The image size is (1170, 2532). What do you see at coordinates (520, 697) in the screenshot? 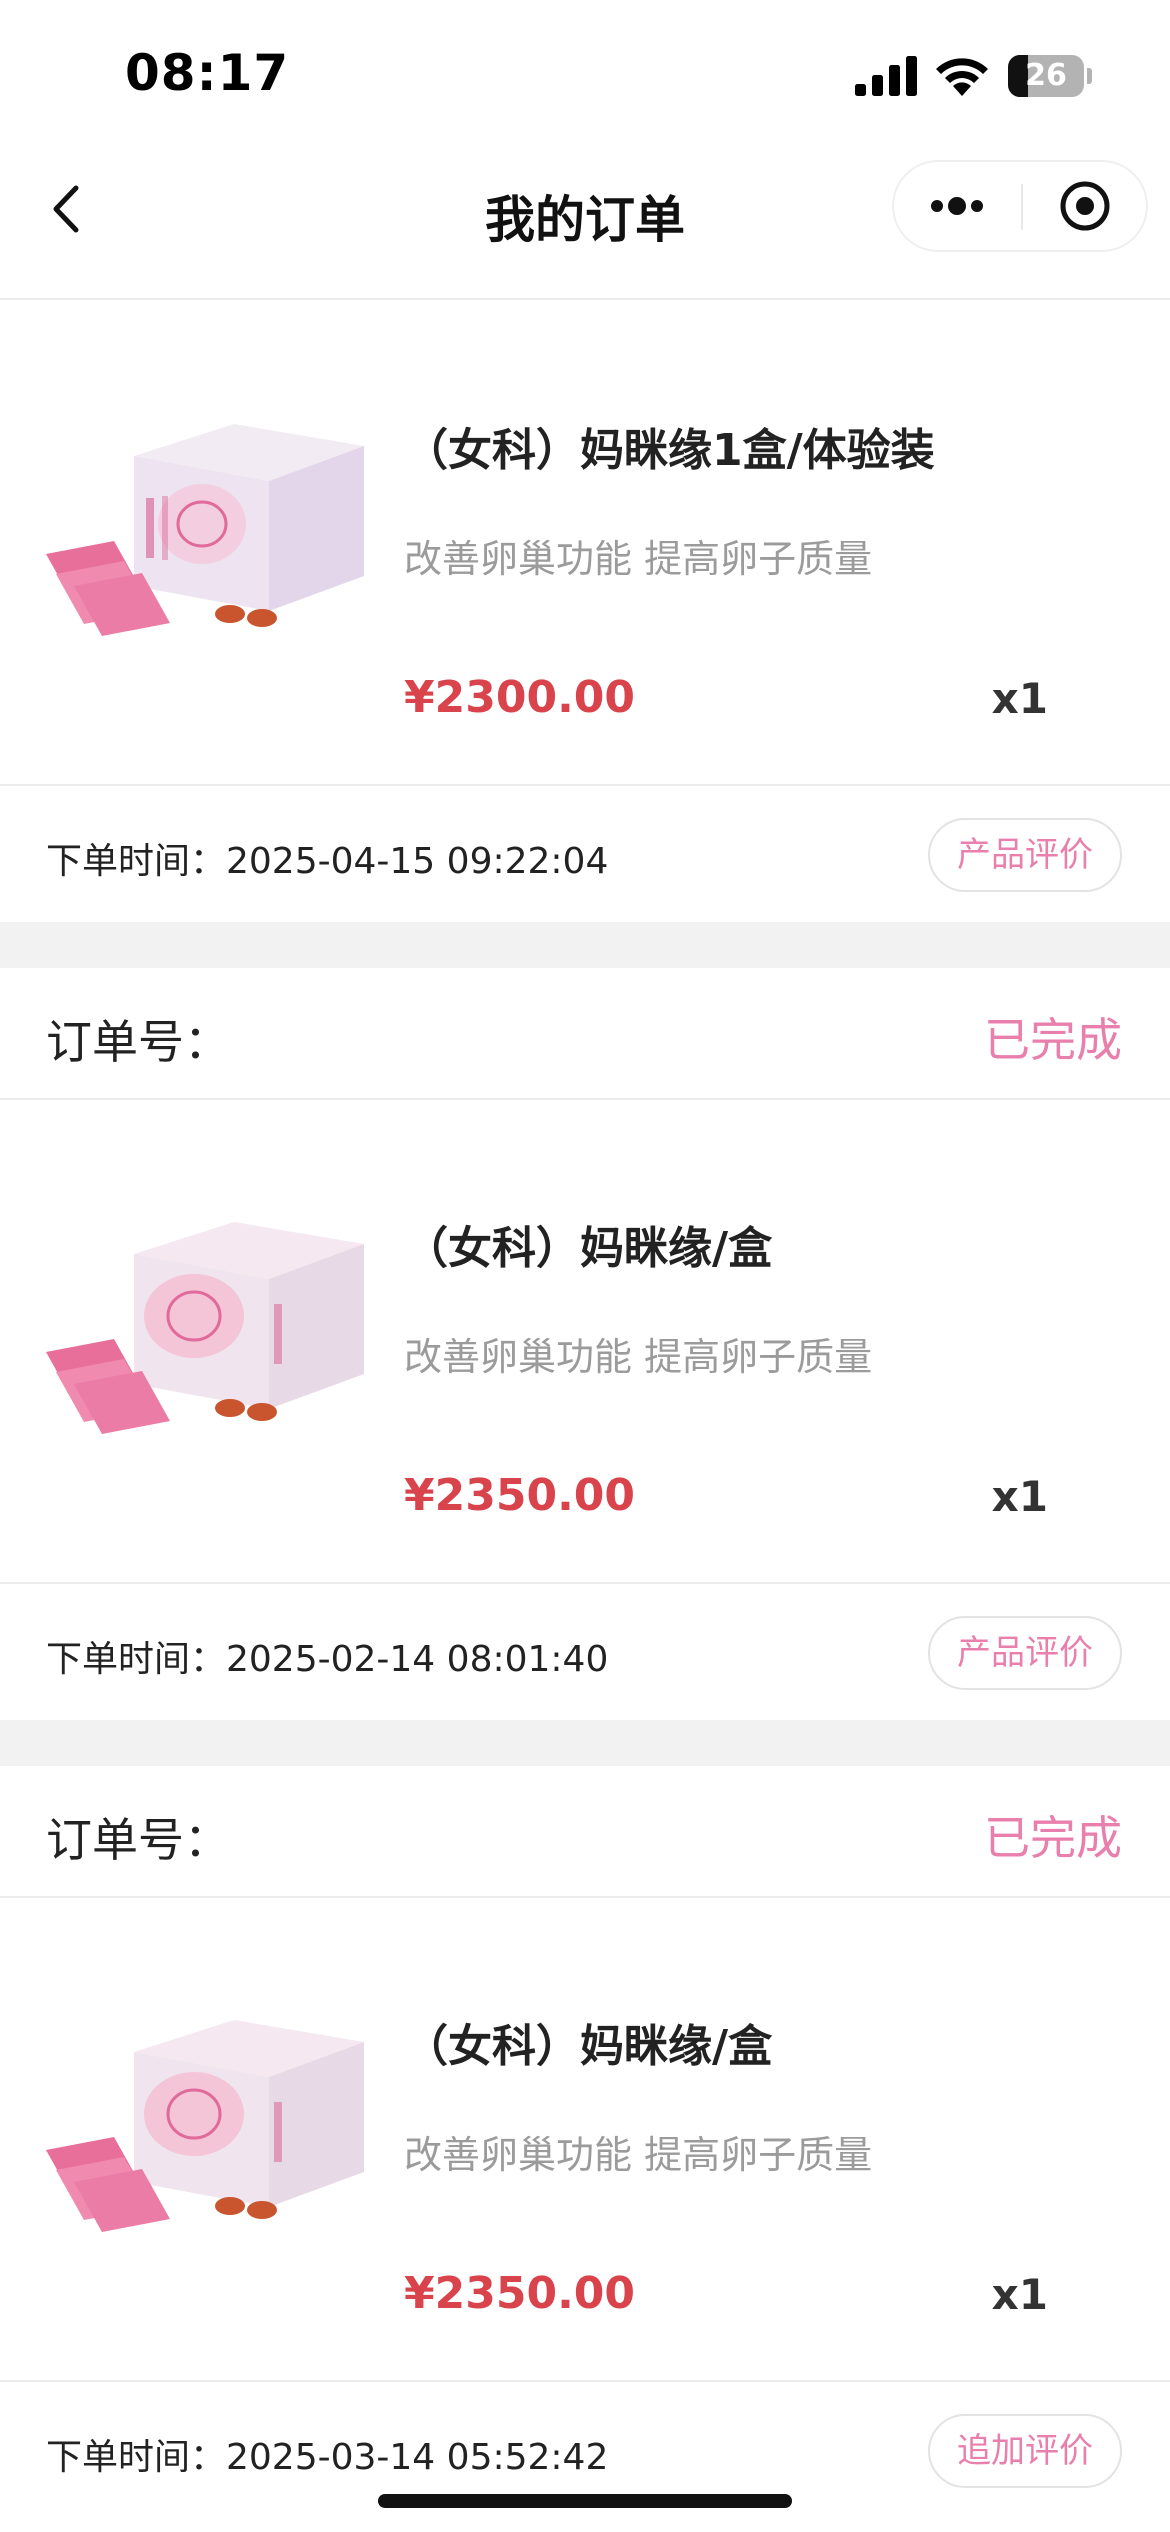
I see `product-price: ¥2300.00` at bounding box center [520, 697].